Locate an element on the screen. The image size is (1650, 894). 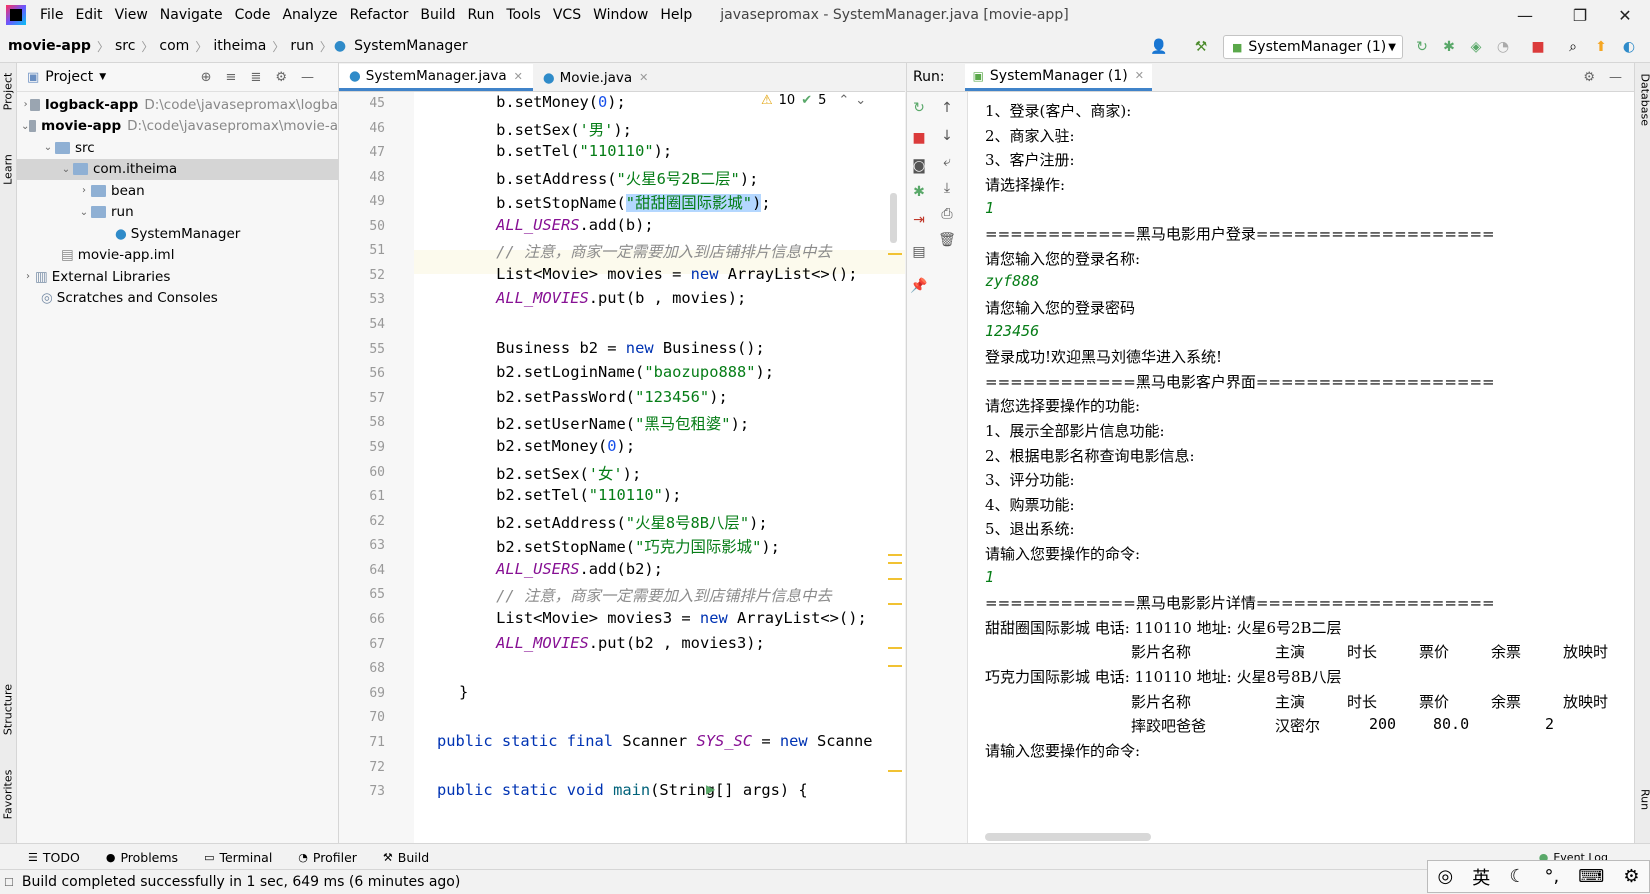
crumb-src: src is located at coordinates (125, 46).